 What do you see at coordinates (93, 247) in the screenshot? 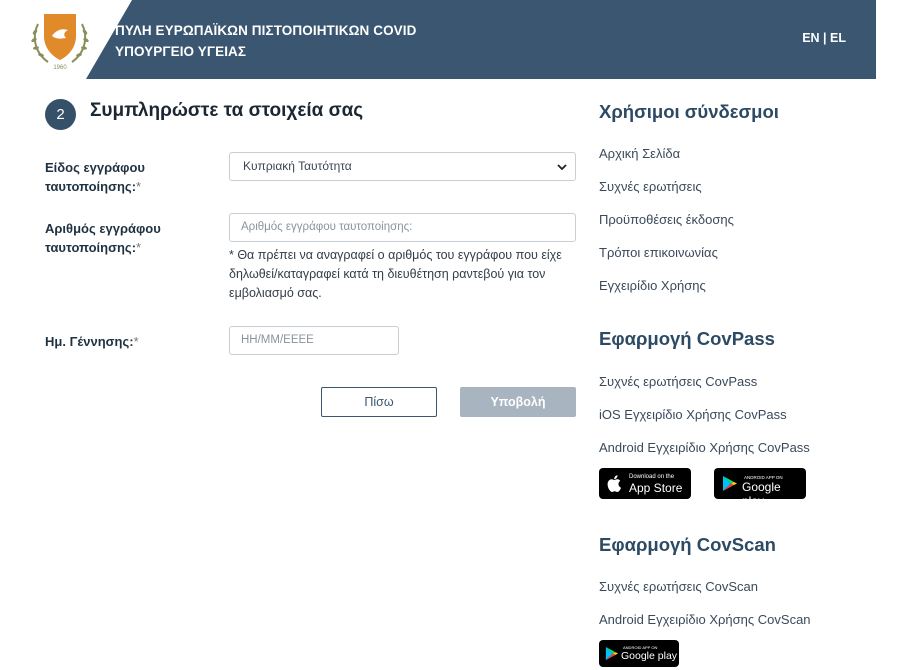
I see `doc-number-label-line2: ταυτοποίησης:*` at bounding box center [93, 247].